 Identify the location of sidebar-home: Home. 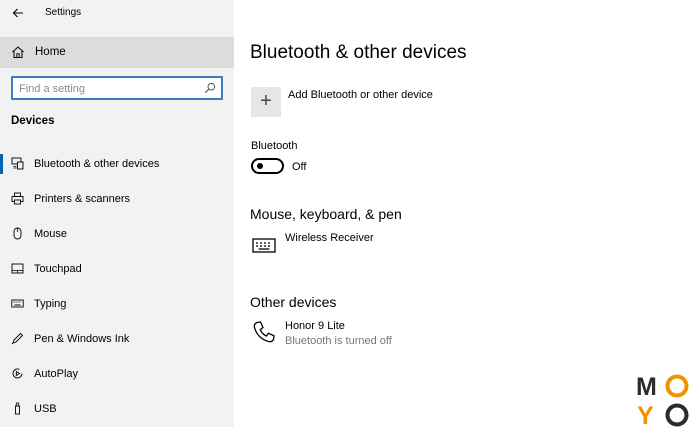
(117, 52).